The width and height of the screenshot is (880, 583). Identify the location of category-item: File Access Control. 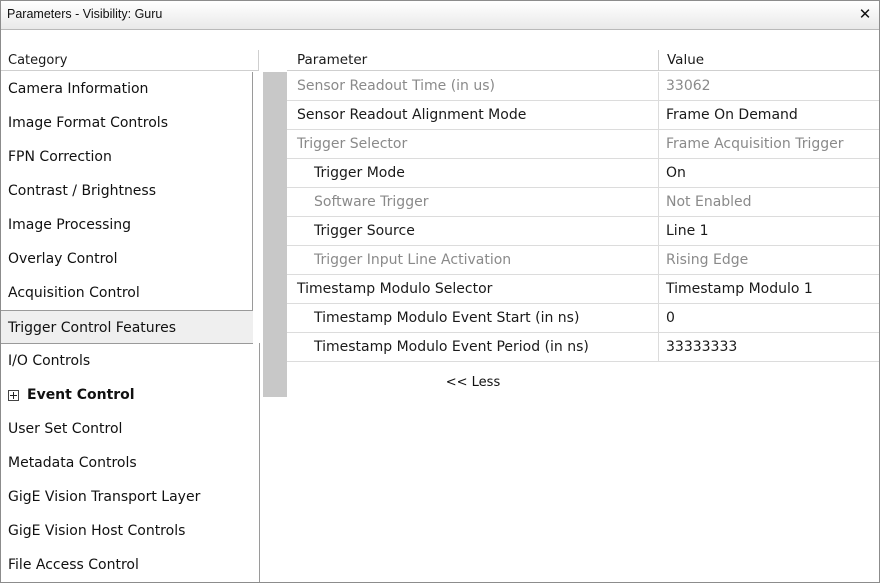
(127, 565).